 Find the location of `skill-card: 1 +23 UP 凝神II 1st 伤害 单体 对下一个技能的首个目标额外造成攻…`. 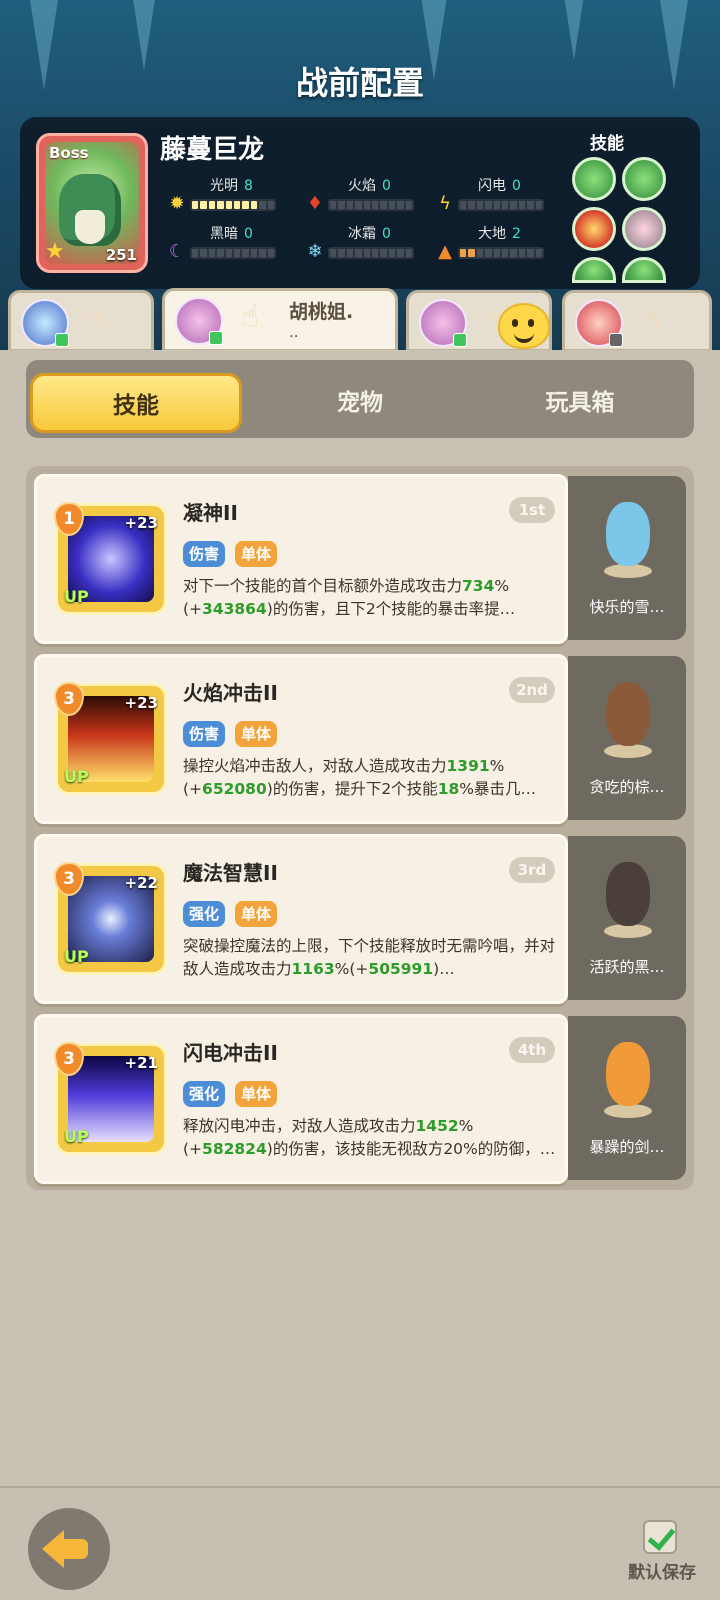

skill-card: 1 +23 UP 凝神II 1st 伤害 单体 对下一个技能的首个目标额外造成攻… is located at coordinates (301, 559).